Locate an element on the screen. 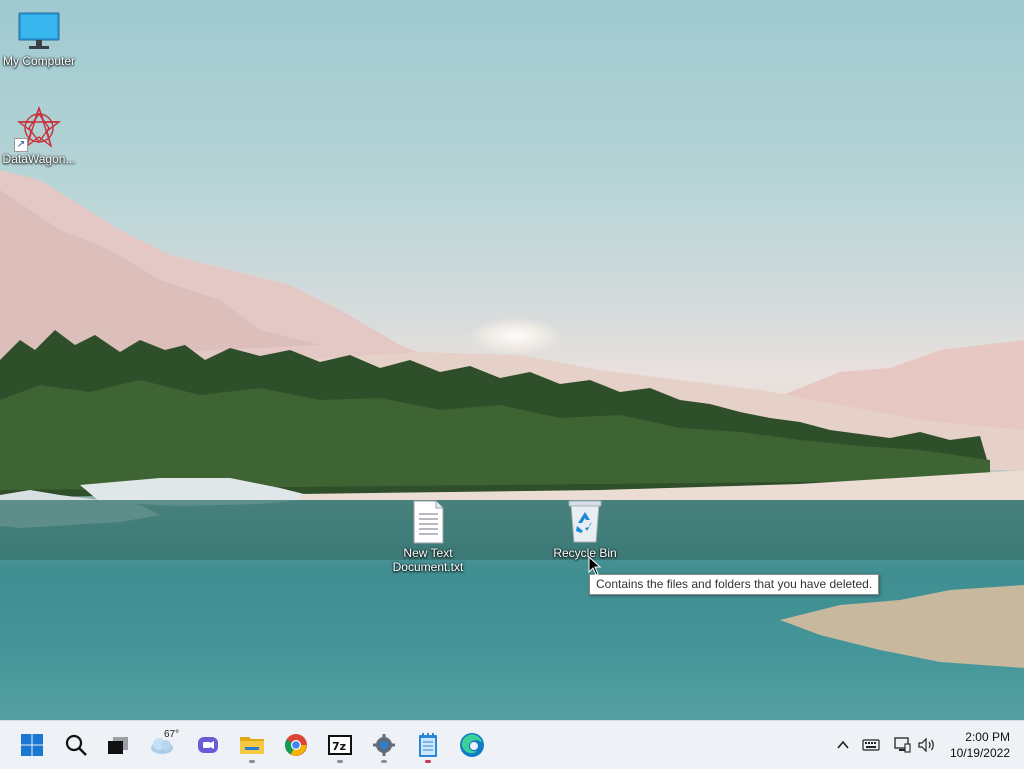 The image size is (1024, 769). gear-icon is located at coordinates (384, 745).